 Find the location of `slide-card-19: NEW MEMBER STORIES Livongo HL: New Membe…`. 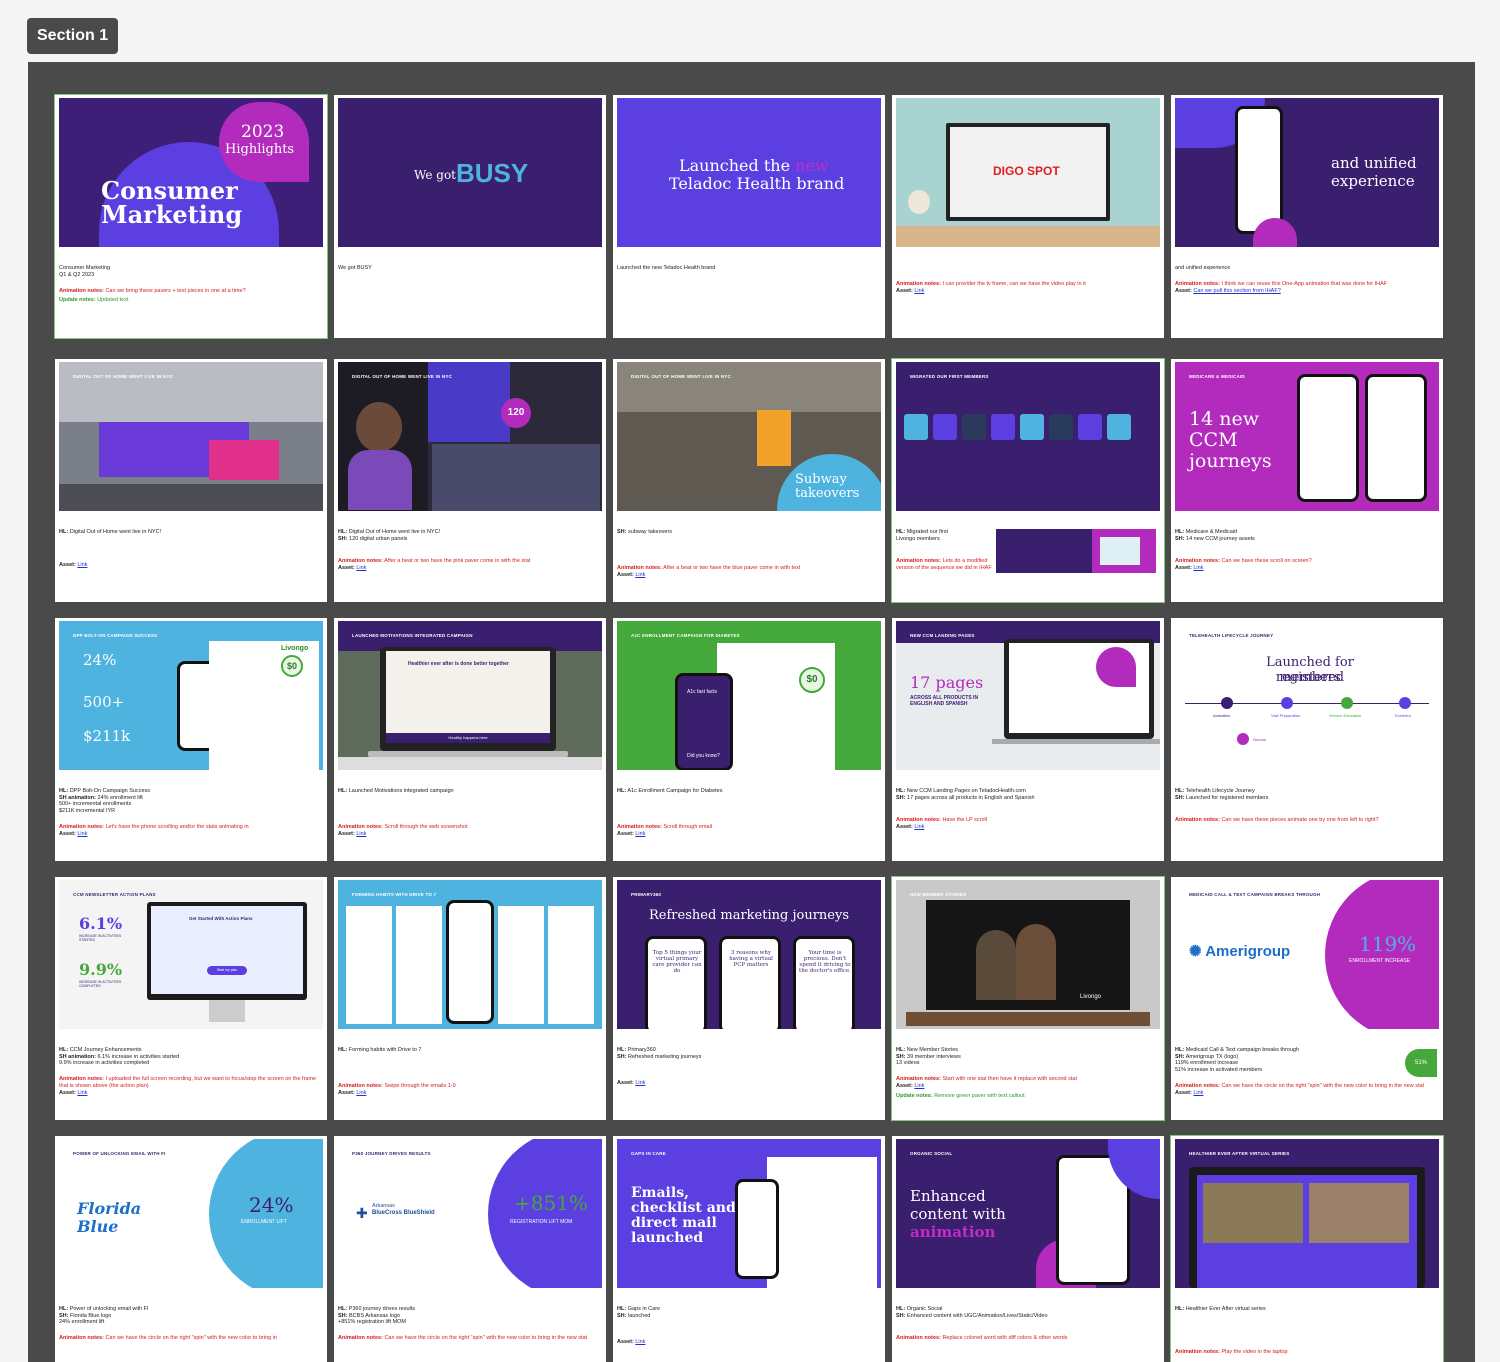

slide-card-19: NEW MEMBER STORIES Livongo HL: New Membe… is located at coordinates (1028, 998).